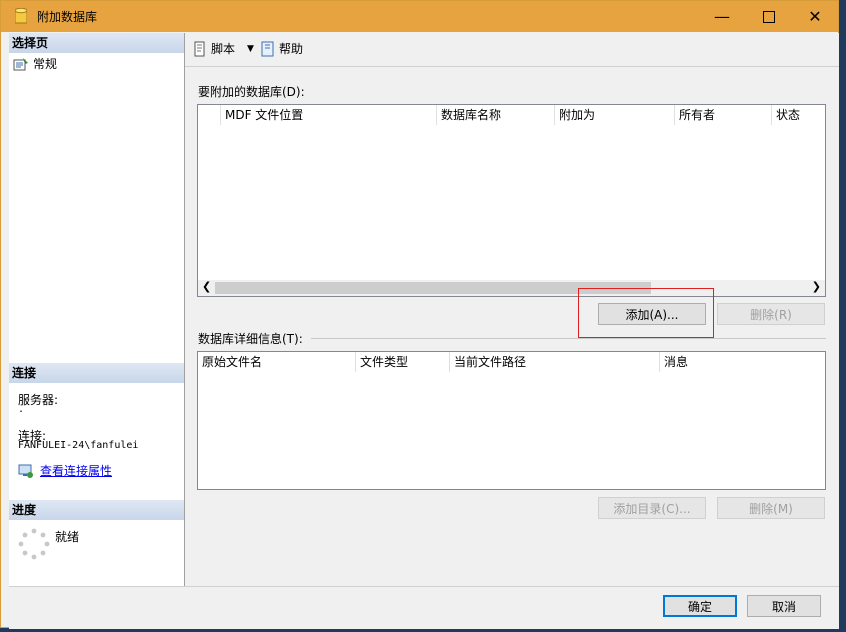  Describe the element at coordinates (78, 445) in the screenshot. I see `connection-value: FANFULEI-24\fanfulei` at that location.